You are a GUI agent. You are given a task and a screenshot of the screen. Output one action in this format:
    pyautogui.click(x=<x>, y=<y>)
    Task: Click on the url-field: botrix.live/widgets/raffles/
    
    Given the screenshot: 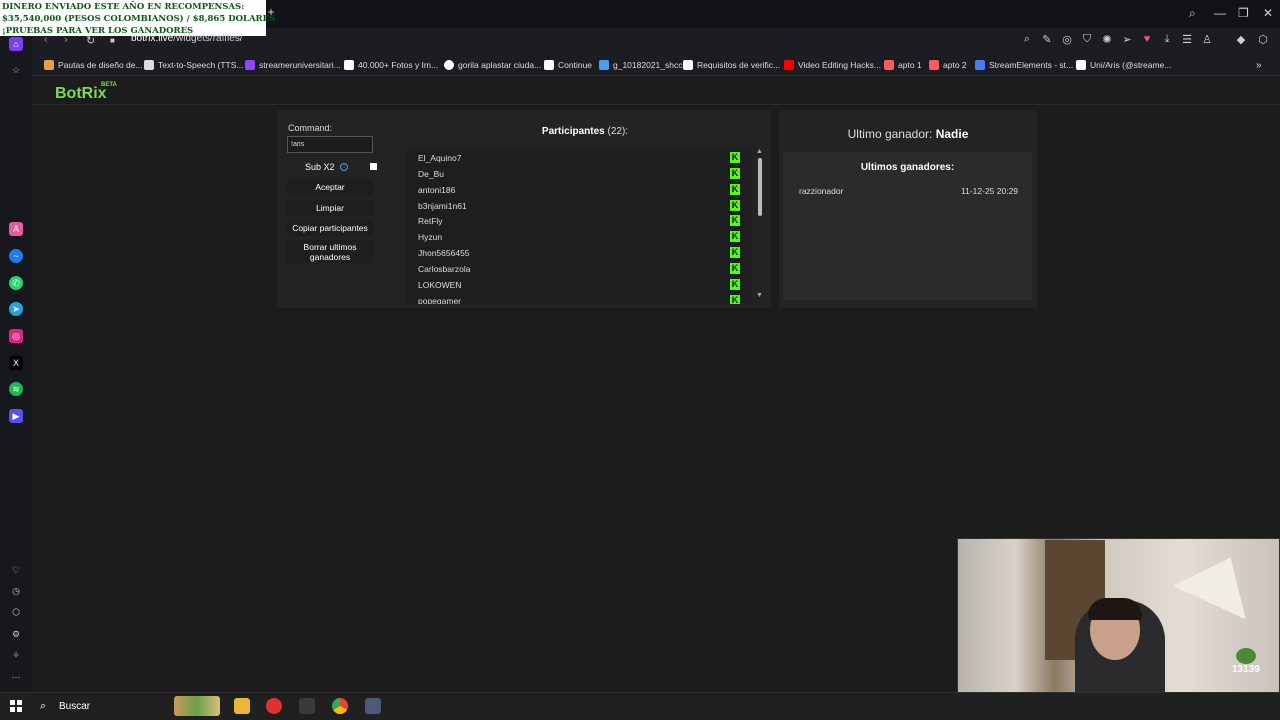 What is the action you would take?
    pyautogui.click(x=187, y=38)
    